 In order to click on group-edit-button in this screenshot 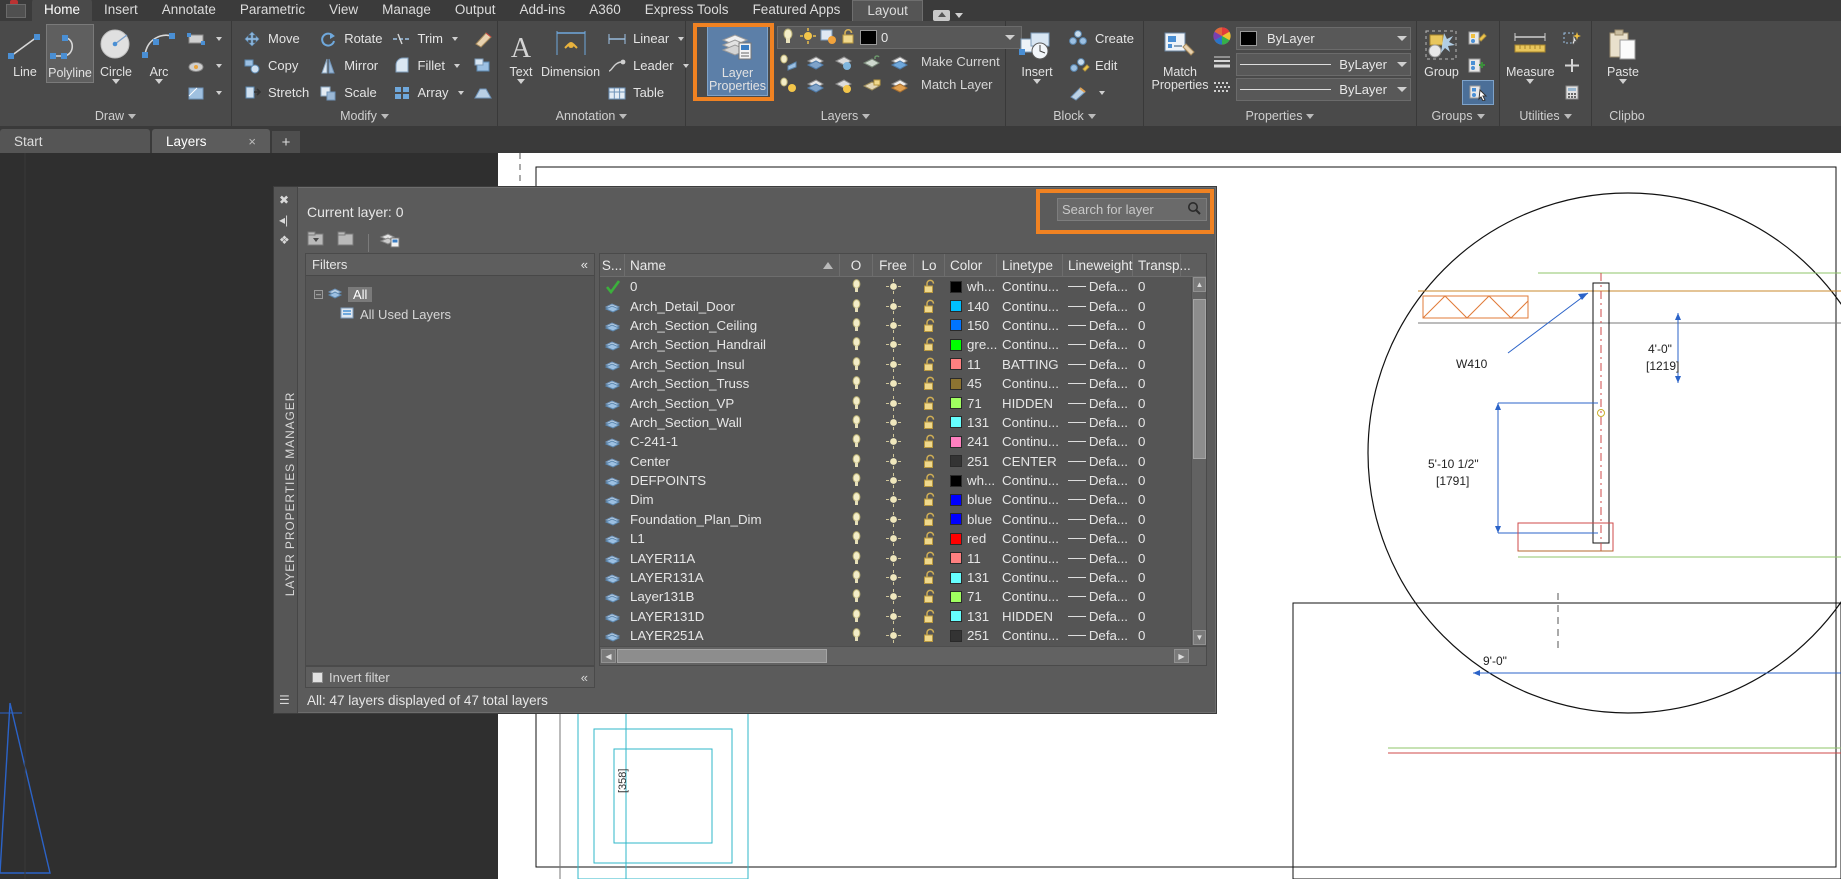, I will do `click(1478, 38)`.